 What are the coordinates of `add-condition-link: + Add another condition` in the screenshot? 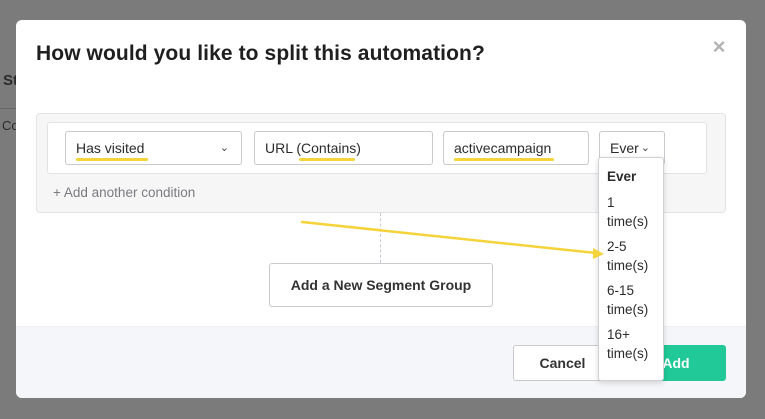 It's located at (124, 192).